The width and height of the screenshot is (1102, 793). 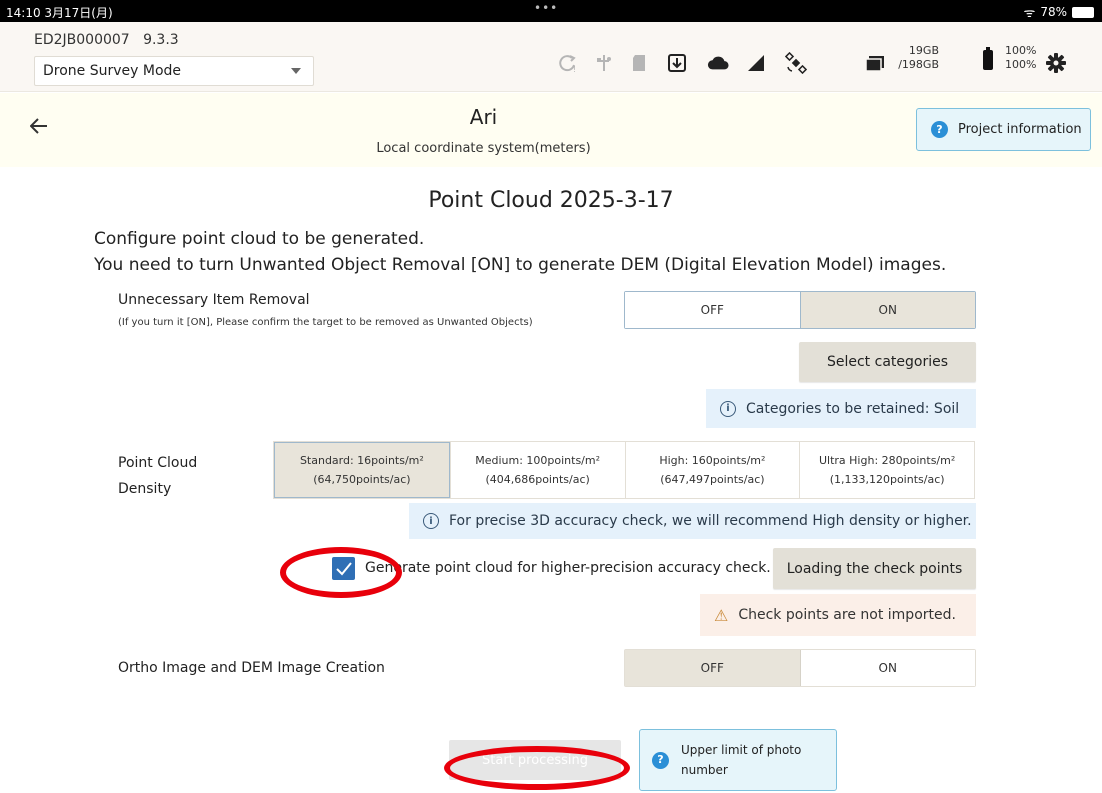 What do you see at coordinates (362, 470) in the screenshot?
I see `density-option-standard: Standard: 16points/m² (64,750points/ac)` at bounding box center [362, 470].